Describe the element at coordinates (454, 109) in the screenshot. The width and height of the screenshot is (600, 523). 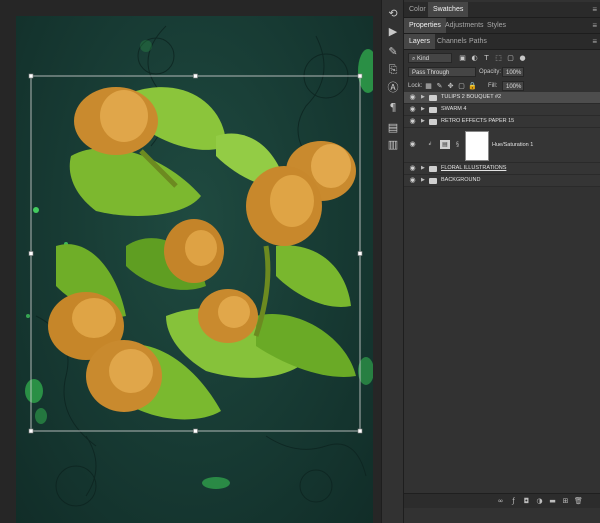
I see `layer-name: SWARM 4` at that location.